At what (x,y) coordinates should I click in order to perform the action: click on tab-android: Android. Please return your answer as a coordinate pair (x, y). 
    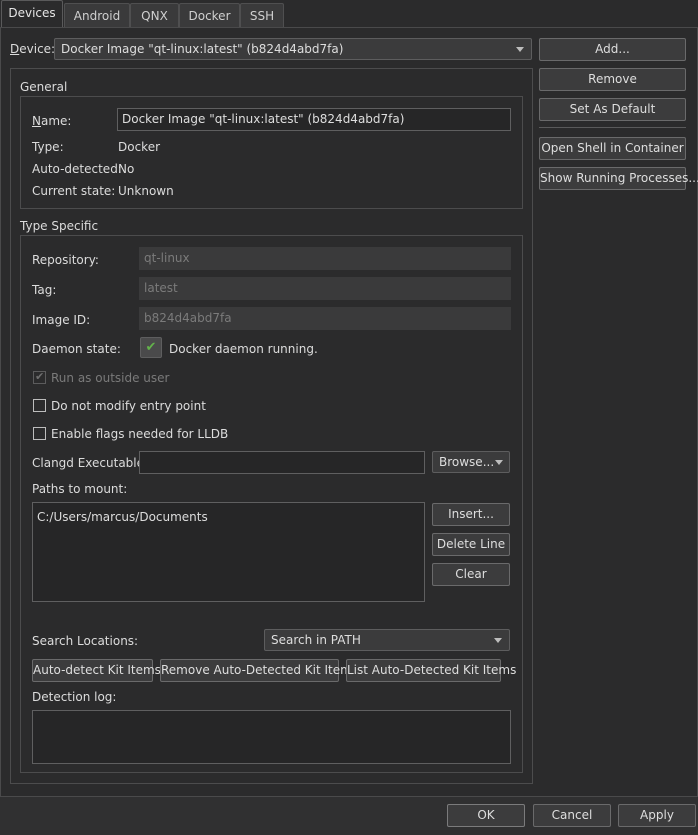
    Looking at the image, I should click on (97, 15).